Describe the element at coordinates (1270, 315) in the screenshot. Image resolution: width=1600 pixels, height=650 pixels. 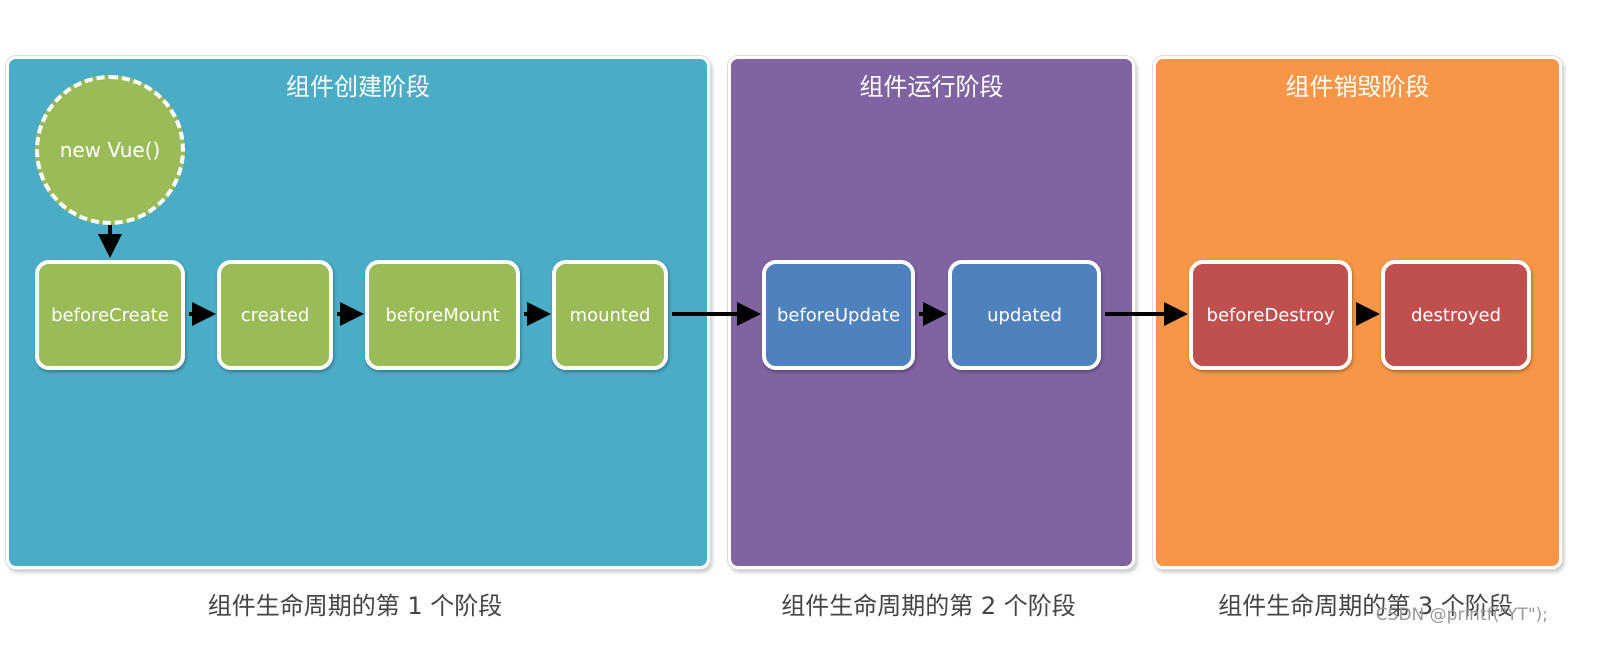
I see `hook-beforeDestroy: beforeDestroy` at that location.